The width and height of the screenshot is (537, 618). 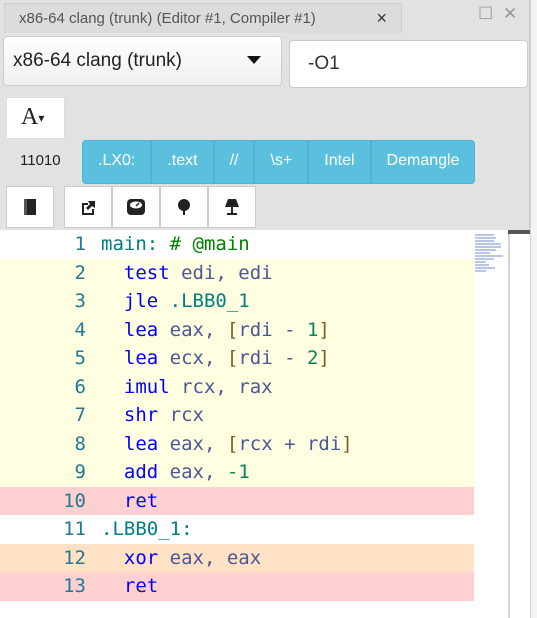 What do you see at coordinates (146, 272) in the screenshot?
I see `code-token: test` at bounding box center [146, 272].